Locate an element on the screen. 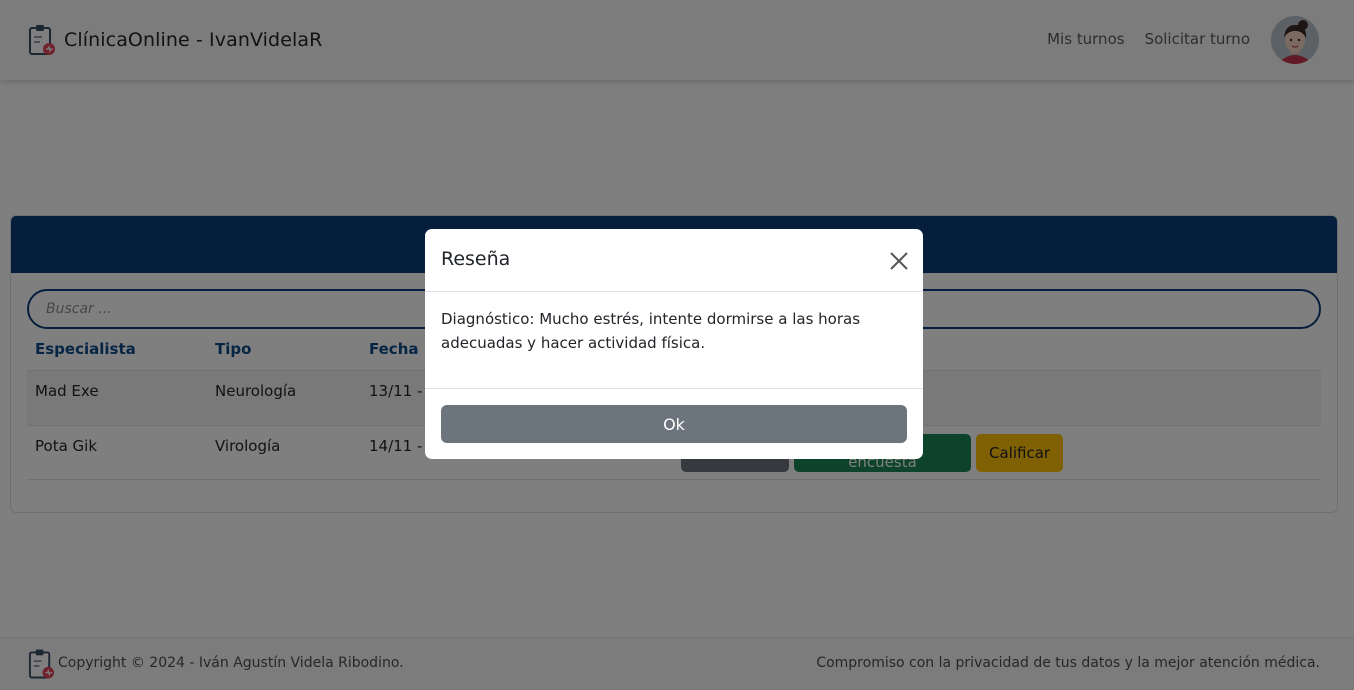 The image size is (1354, 690). ok-button: Ok is located at coordinates (674, 424).